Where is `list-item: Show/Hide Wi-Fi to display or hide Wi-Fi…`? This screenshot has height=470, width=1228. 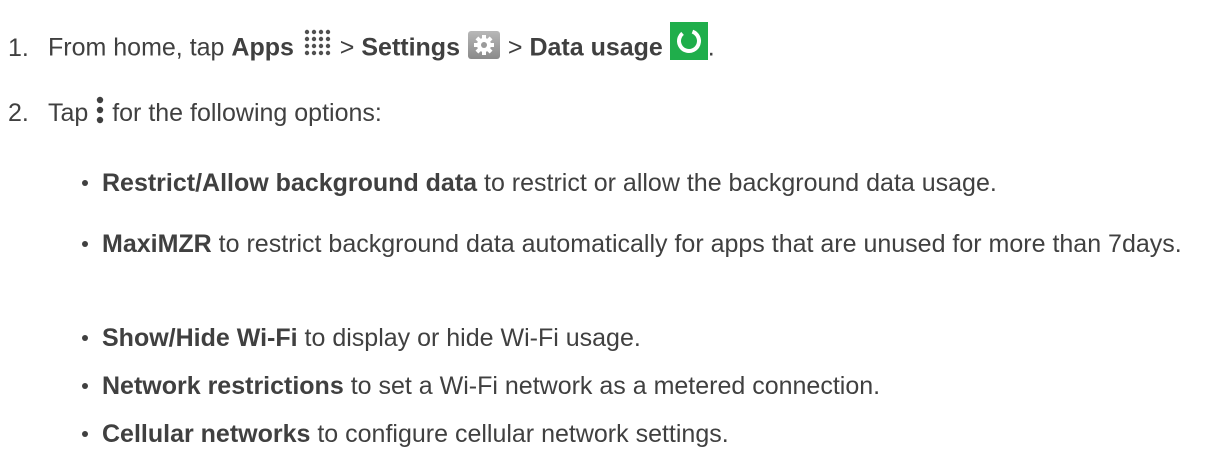
list-item: Show/Hide Wi-Fi to display or hide Wi-Fi… is located at coordinates (652, 338).